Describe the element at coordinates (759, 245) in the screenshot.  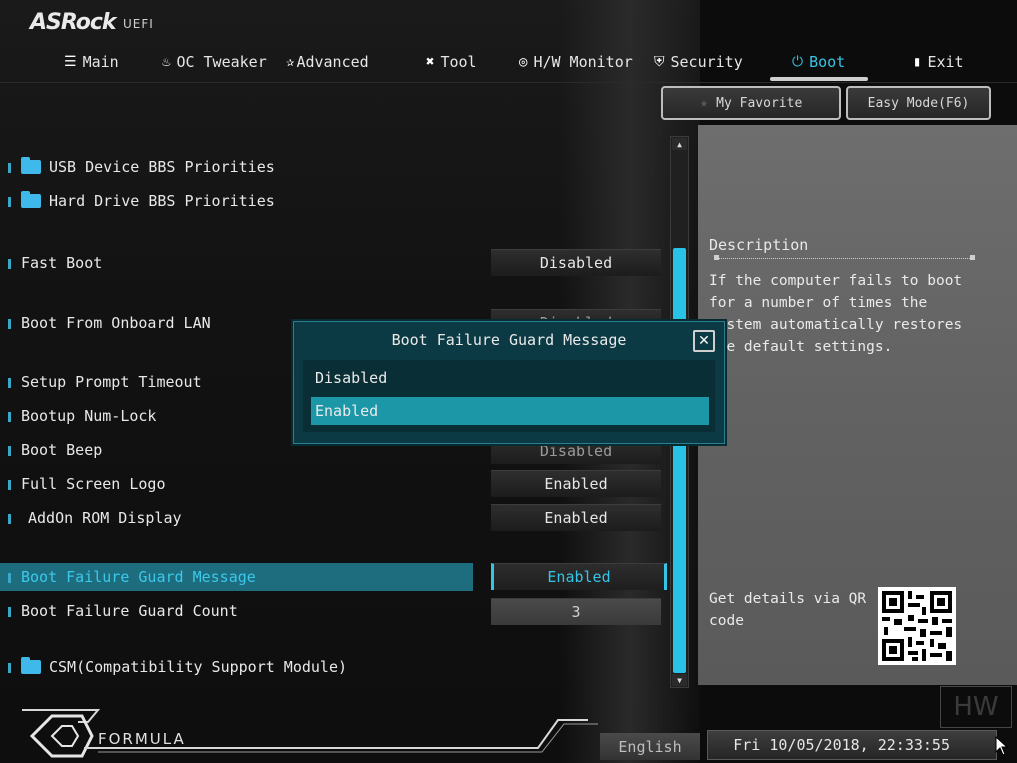
I see `description-title: Description` at that location.